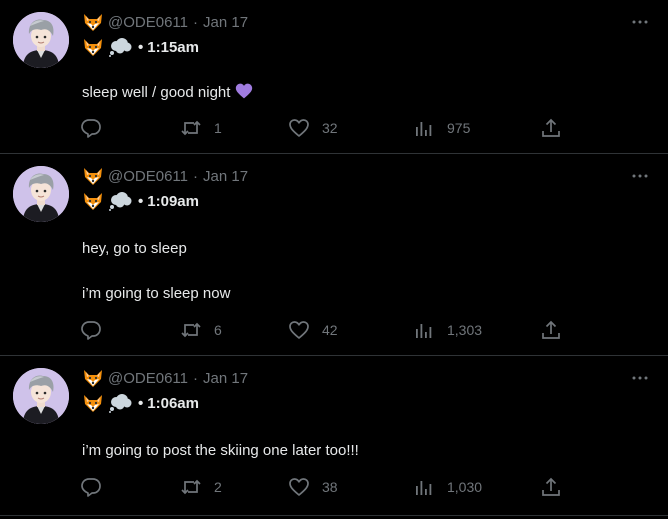  Describe the element at coordinates (156, 293) in the screenshot. I see `tweet-text-line: i’m going to sleep now` at that location.